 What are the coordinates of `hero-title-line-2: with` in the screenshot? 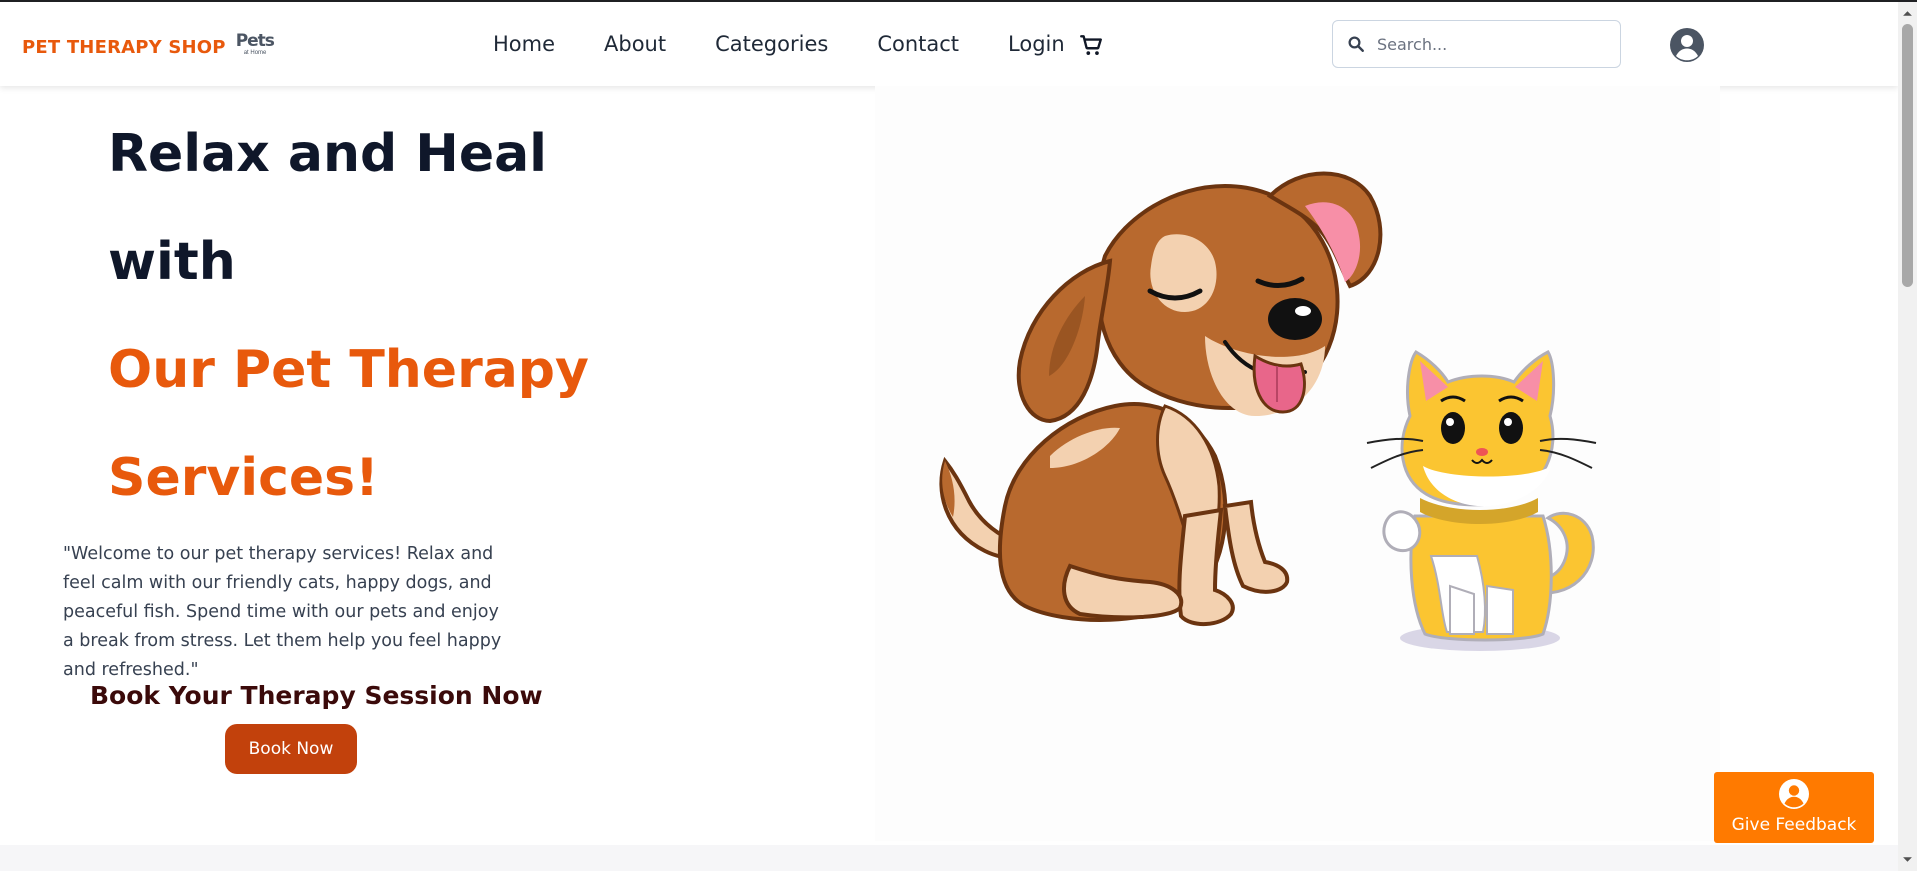 It's located at (172, 262).